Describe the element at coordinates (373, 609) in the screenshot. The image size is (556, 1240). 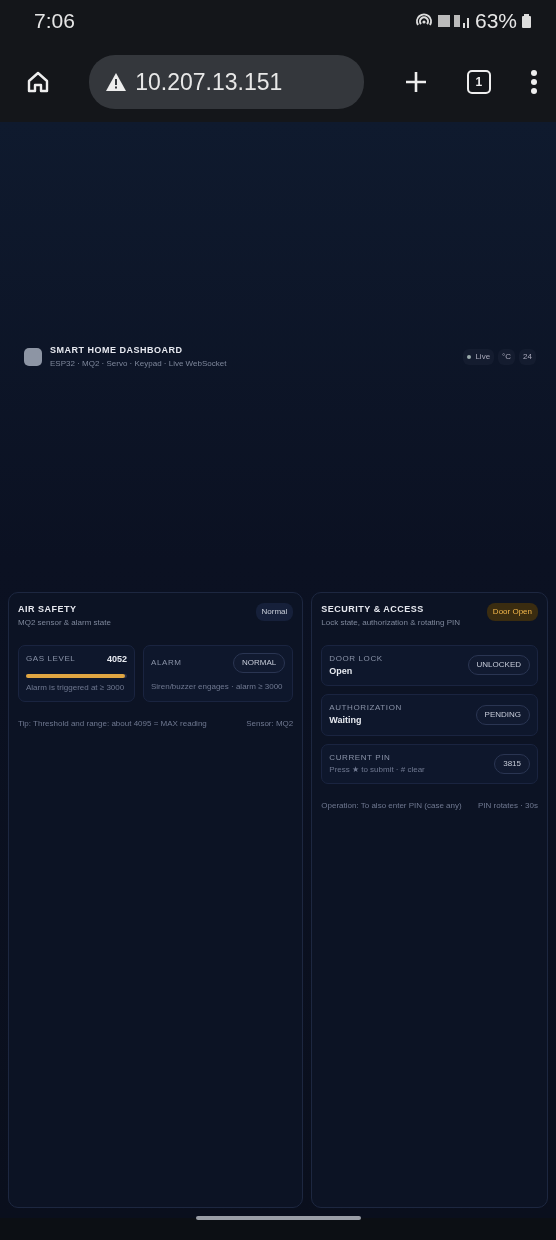
I see `panel-title: SECURITY & ACCESS` at that location.